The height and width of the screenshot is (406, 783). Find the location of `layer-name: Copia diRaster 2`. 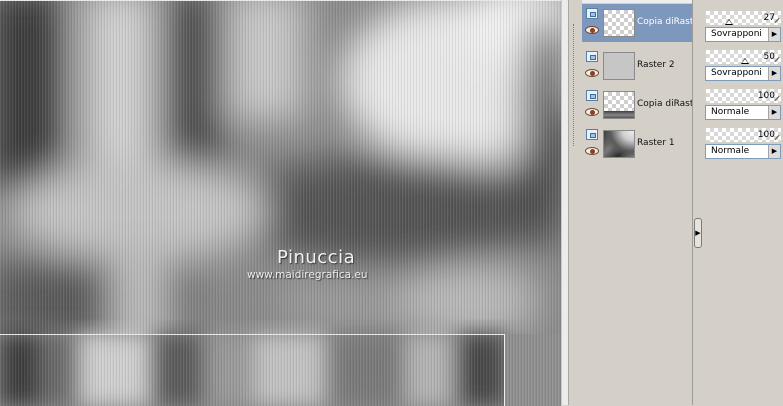

layer-name: Copia diRaster 2 is located at coordinates (664, 22).